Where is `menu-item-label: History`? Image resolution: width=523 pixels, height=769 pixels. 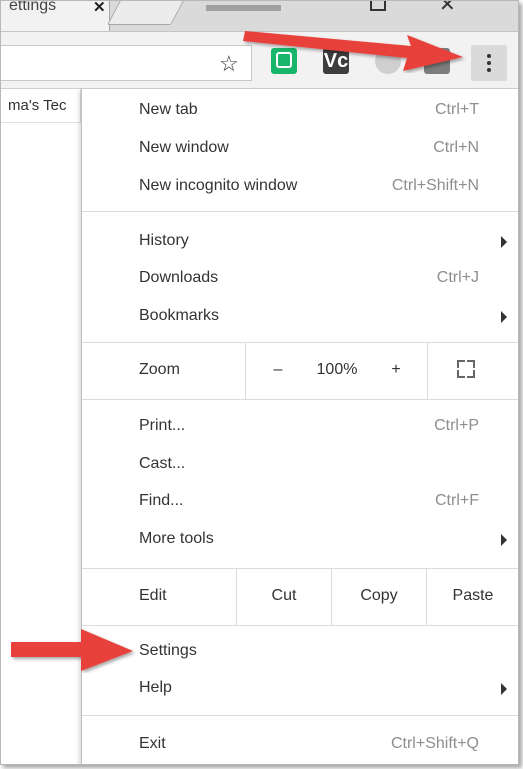 menu-item-label: History is located at coordinates (164, 240).